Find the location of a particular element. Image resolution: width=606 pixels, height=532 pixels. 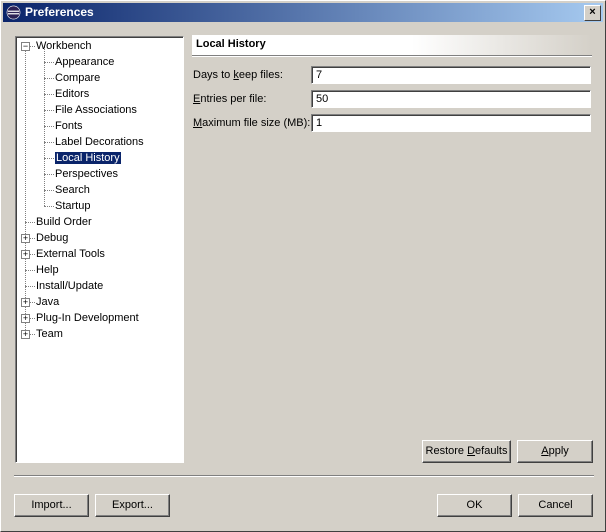

tree-item: Debug is located at coordinates (52, 238).